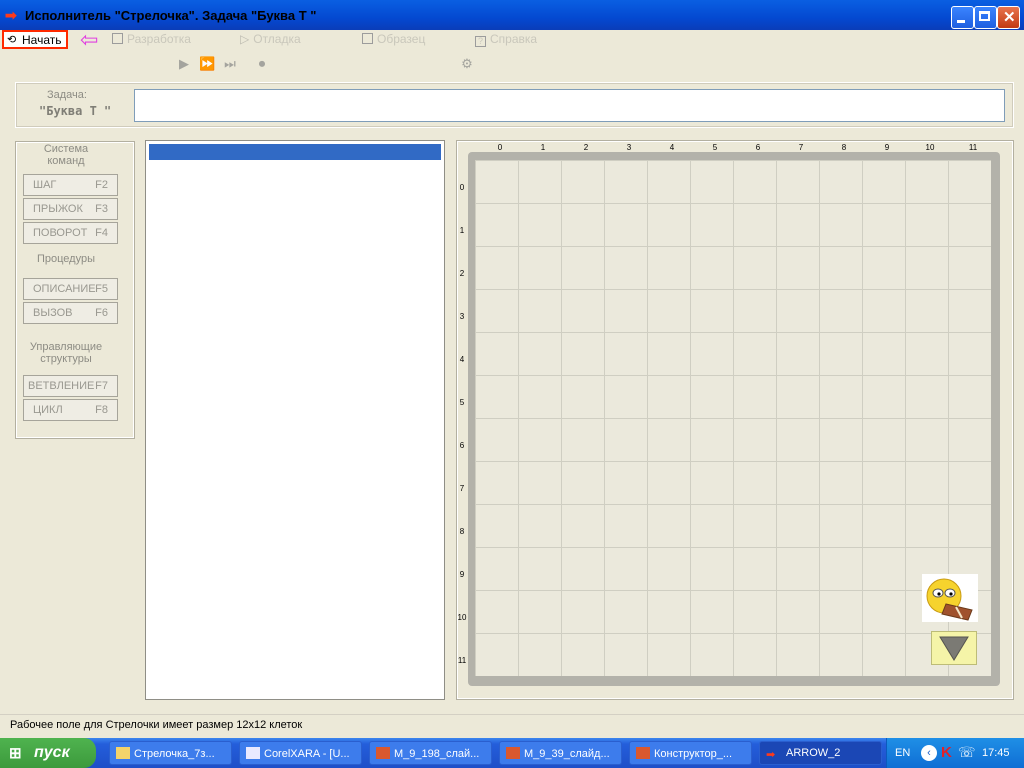 The width and height of the screenshot is (1024, 768). What do you see at coordinates (715, 147) in the screenshot?
I see `column-label: 5` at bounding box center [715, 147].